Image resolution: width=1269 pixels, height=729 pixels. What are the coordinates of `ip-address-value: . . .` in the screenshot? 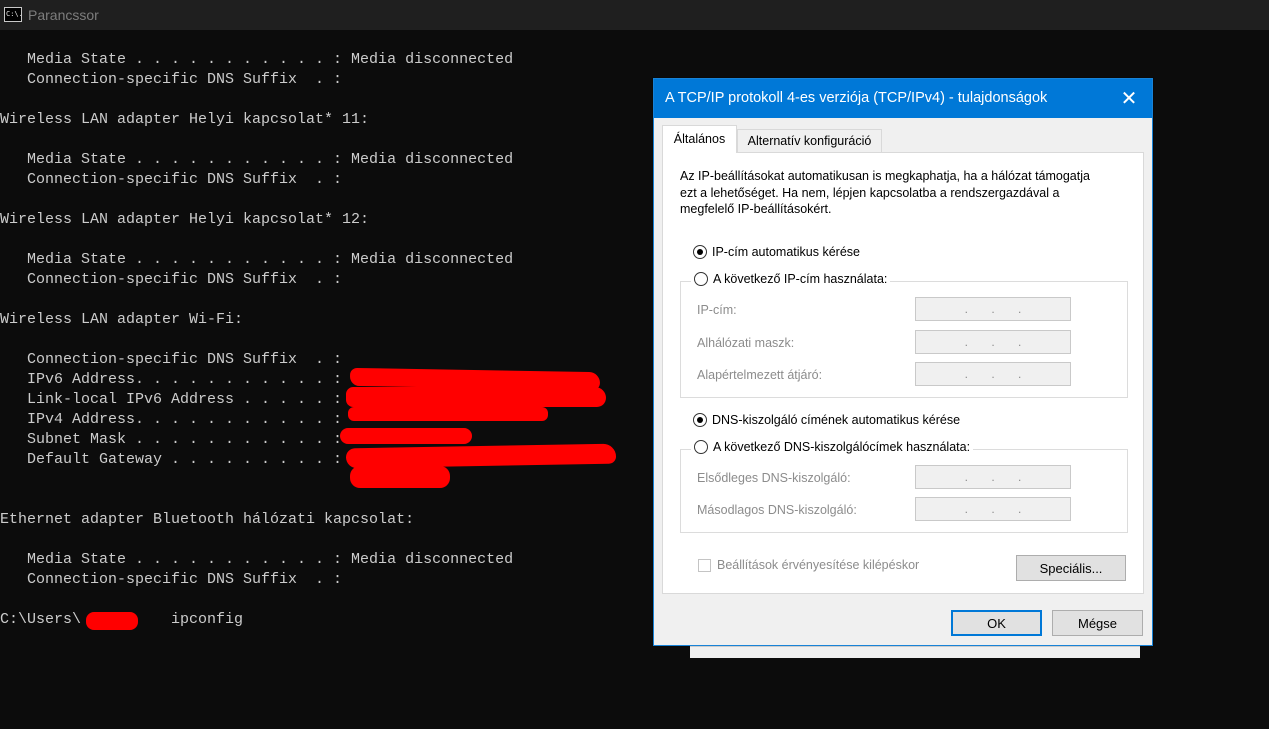 It's located at (993, 309).